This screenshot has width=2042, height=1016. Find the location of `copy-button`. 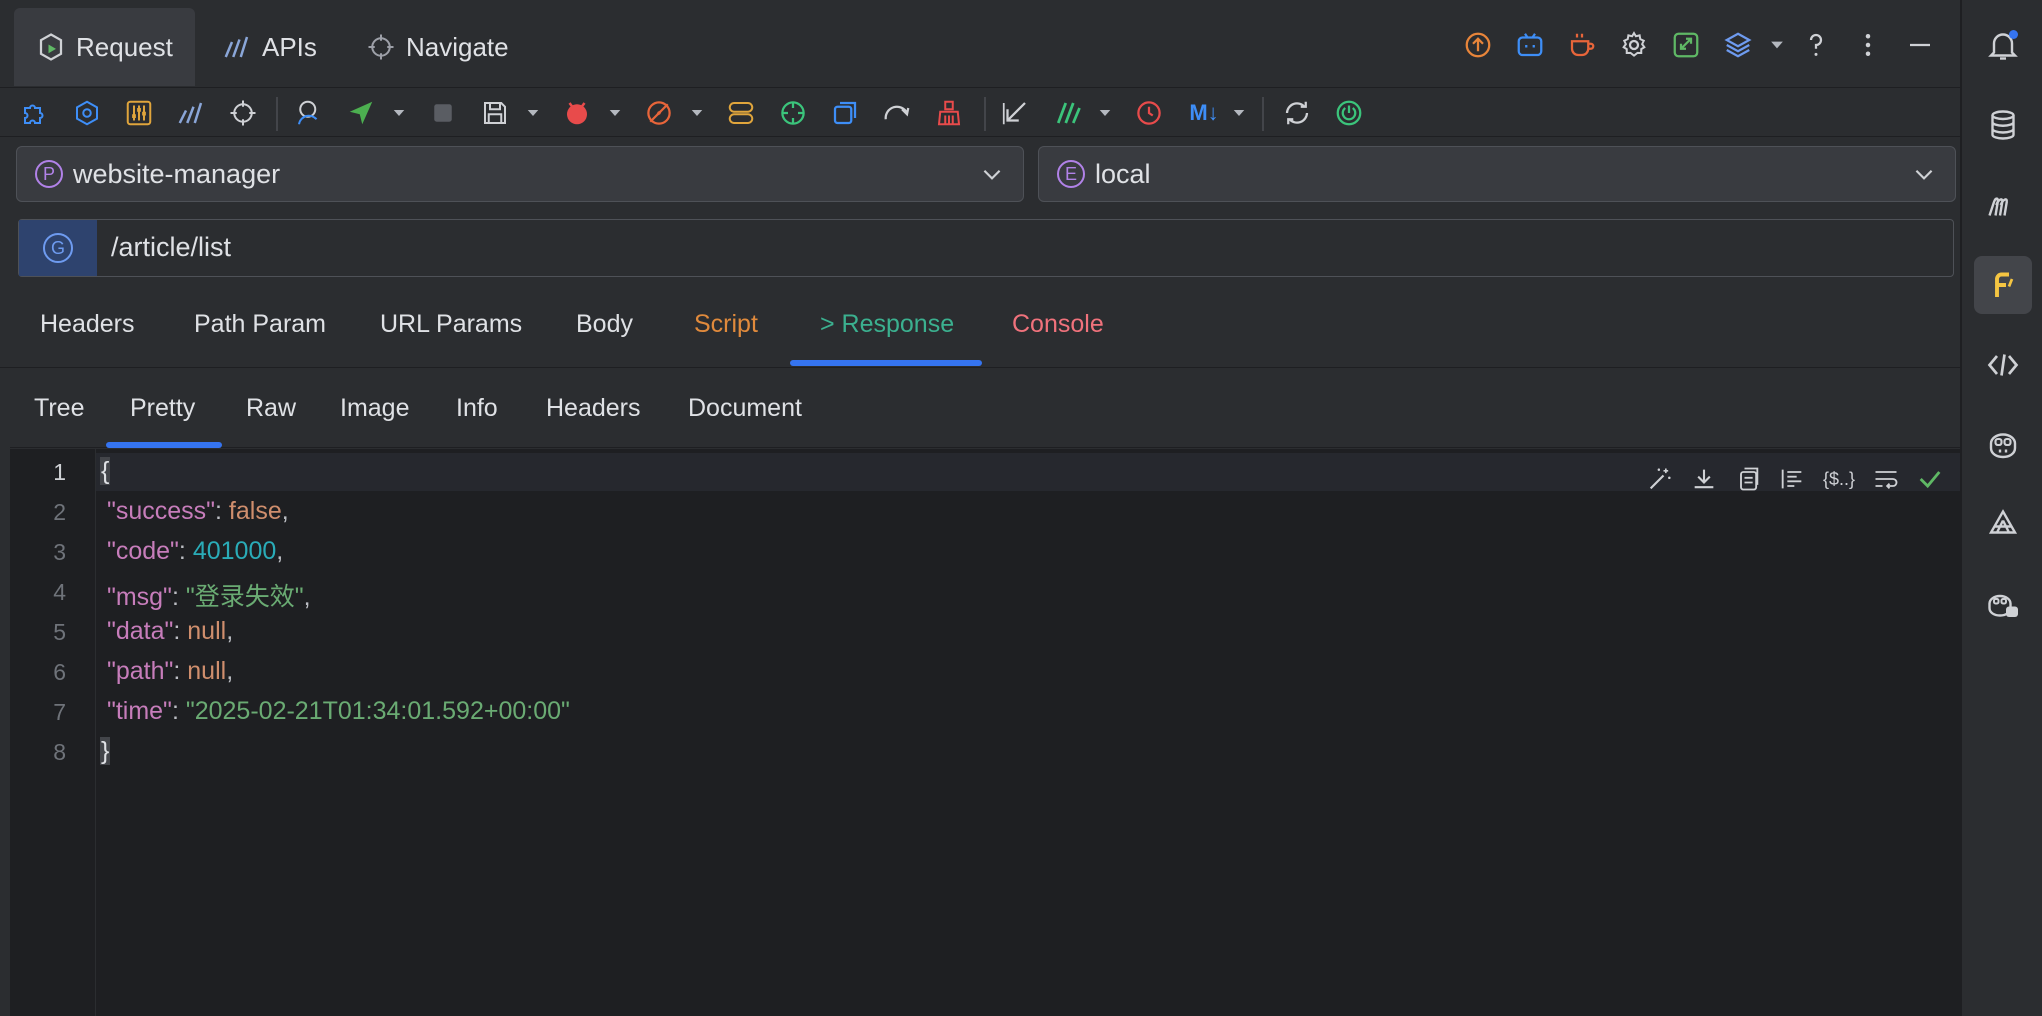

copy-button is located at coordinates (1748, 479).